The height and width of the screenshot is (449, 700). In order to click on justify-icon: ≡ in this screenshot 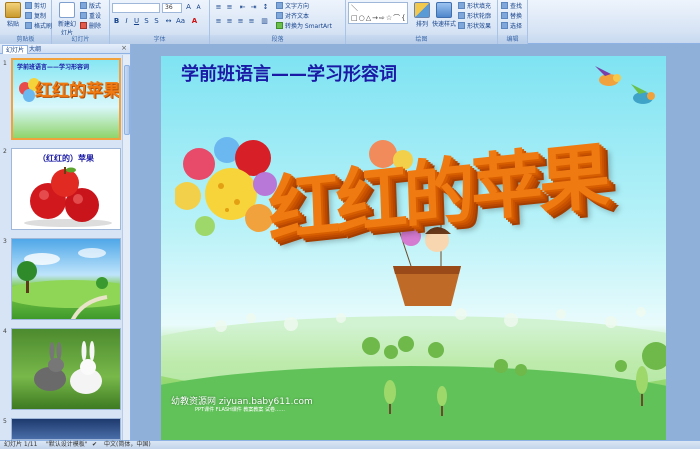, I will do `click(251, 21)`.